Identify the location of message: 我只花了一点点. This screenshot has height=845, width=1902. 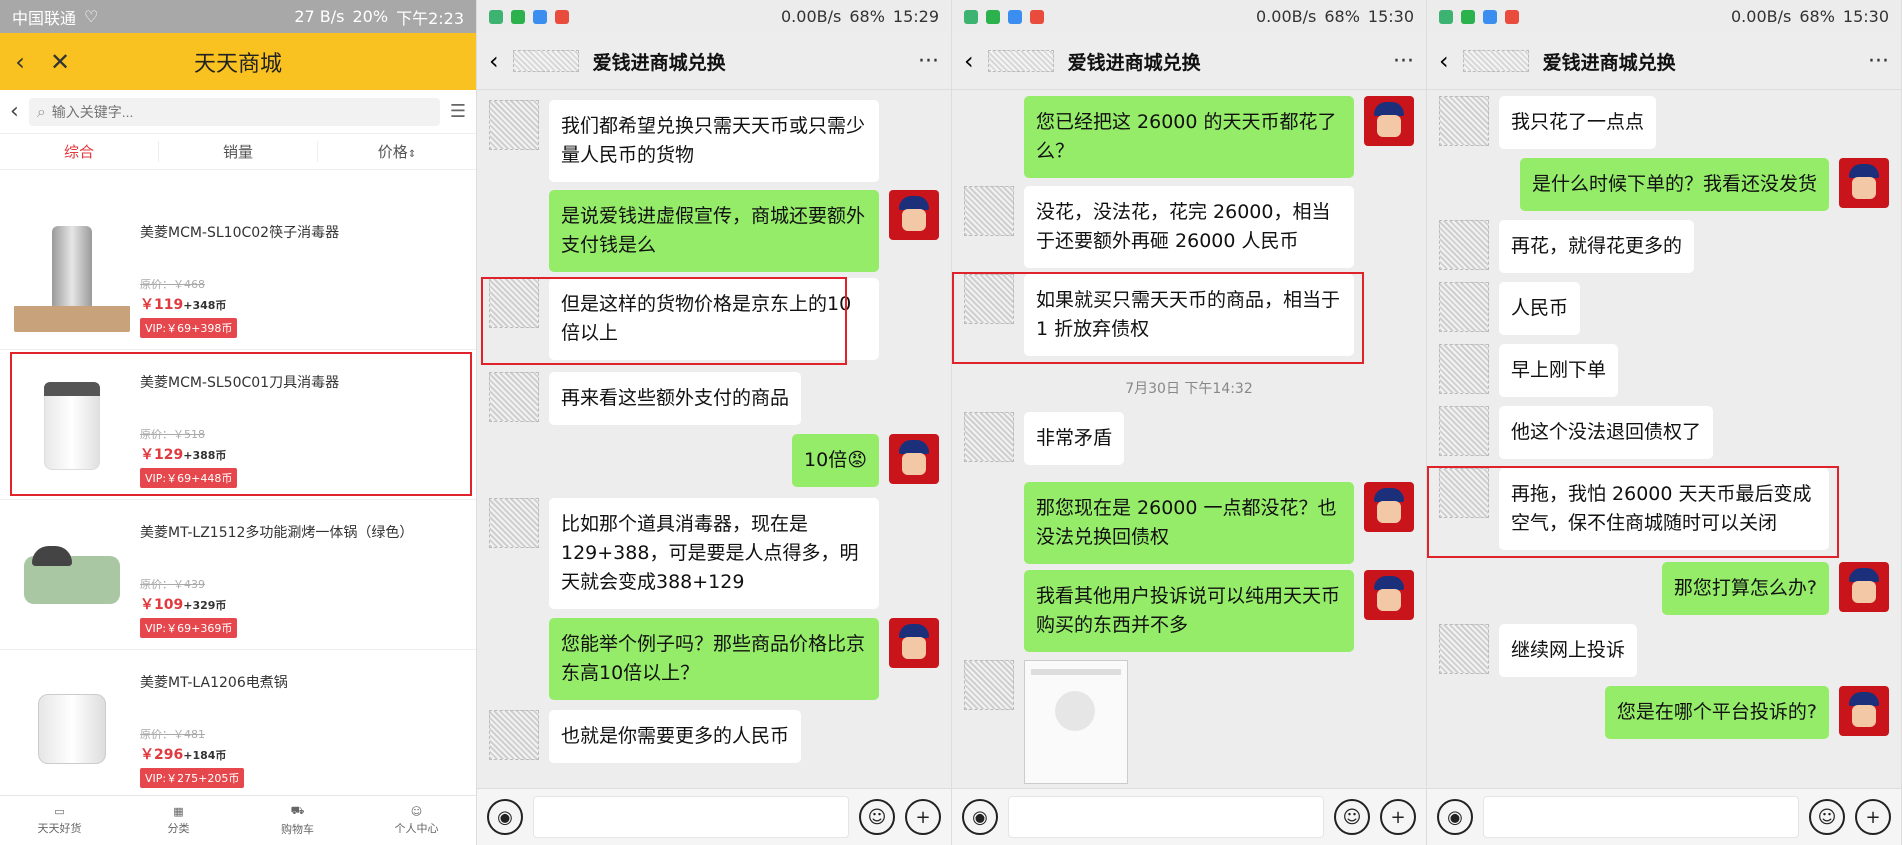
(1664, 122).